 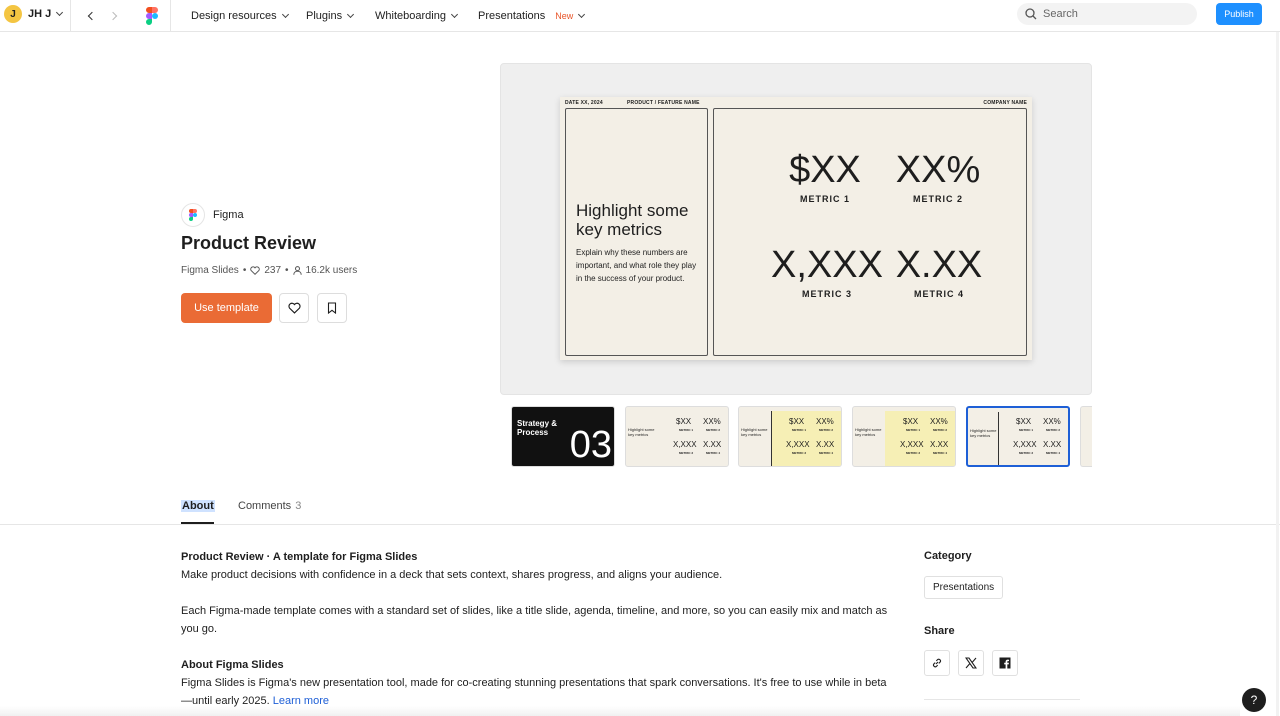 I want to click on facebook-icon, so click(x=1005, y=663).